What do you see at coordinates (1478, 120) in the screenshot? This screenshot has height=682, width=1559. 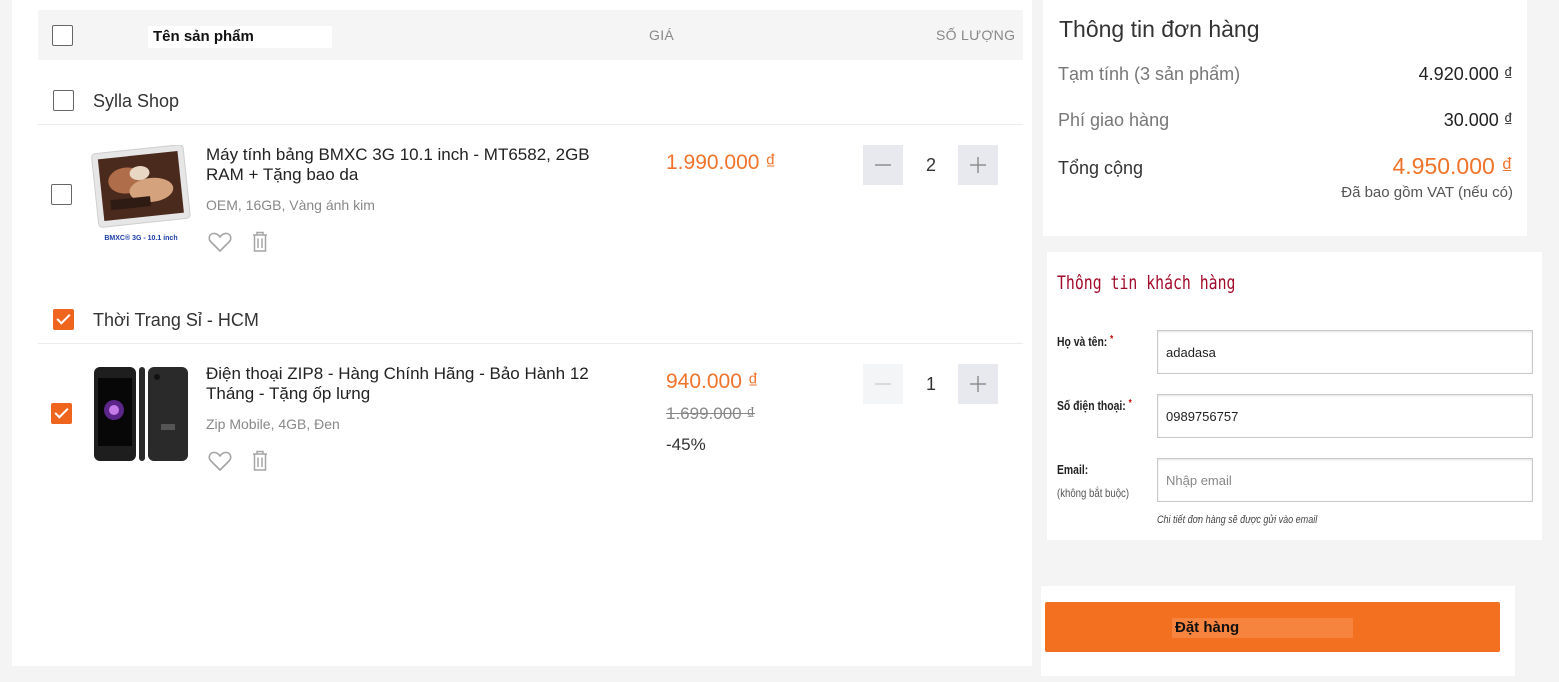 I see `shipping-value: 30.000 ₫` at bounding box center [1478, 120].